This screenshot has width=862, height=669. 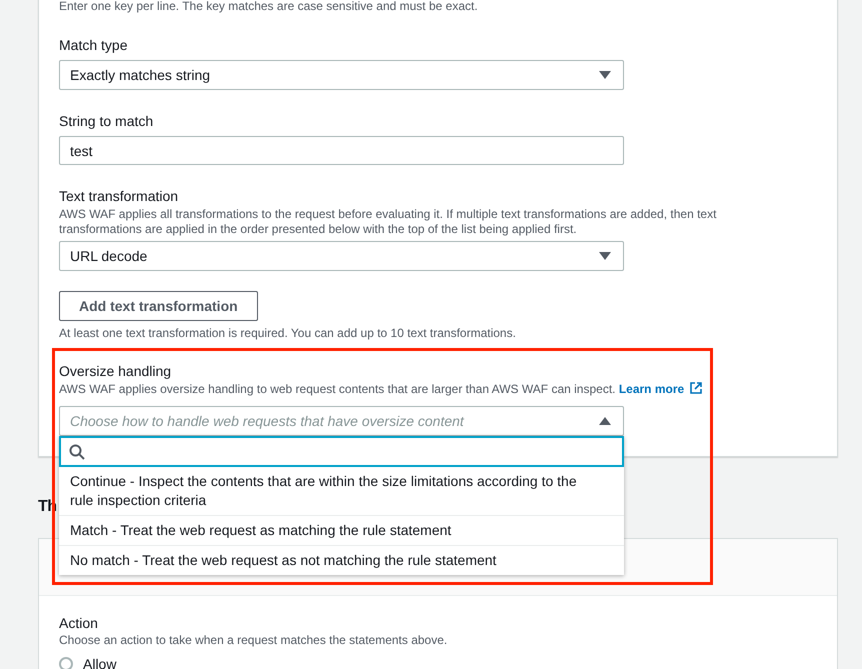 I want to click on key-hint: Enter one key per line. The key matches are case sensitive and must be exact., so click(x=268, y=7).